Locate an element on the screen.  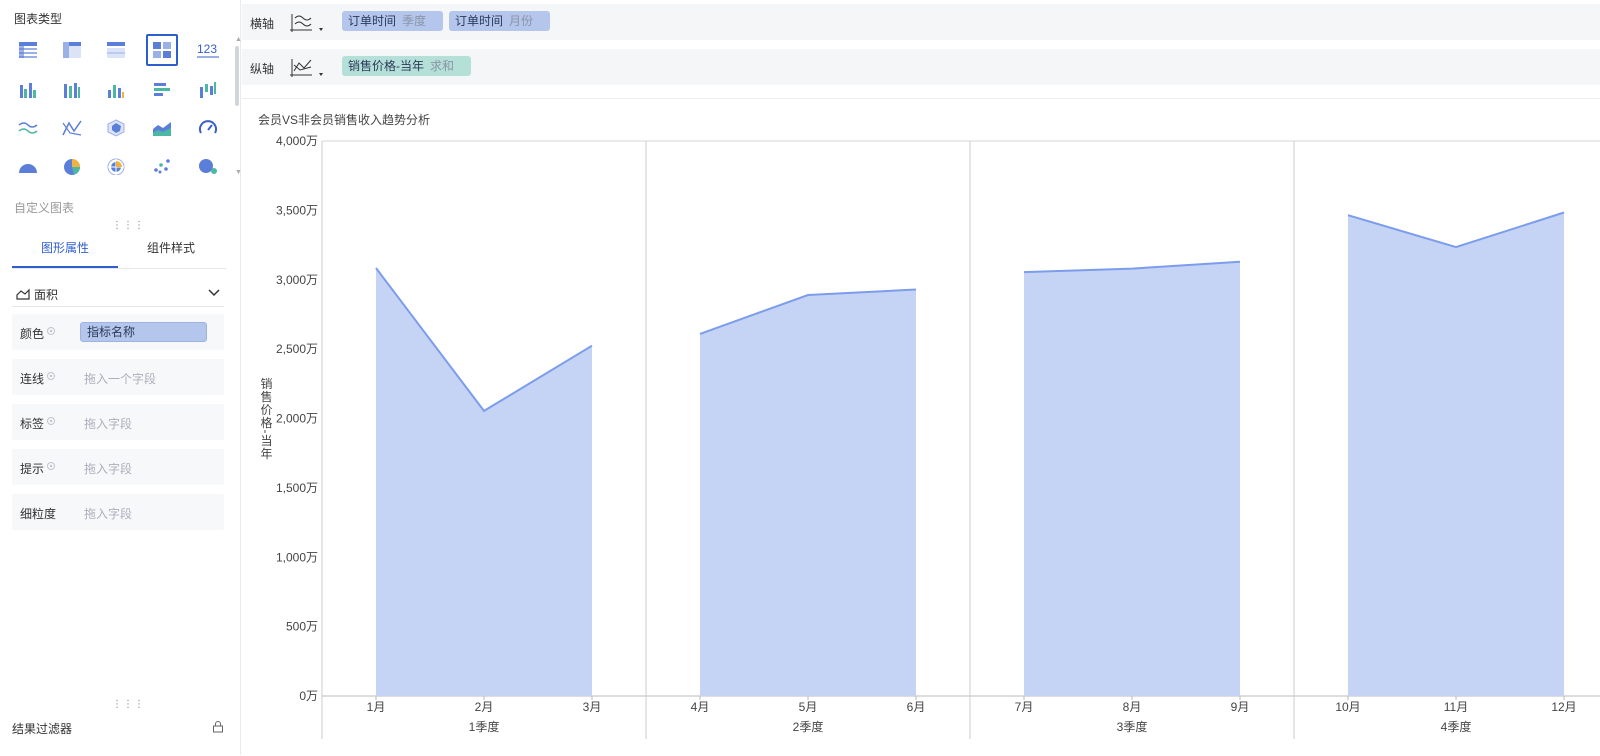
x-axis-label: 横轴 is located at coordinates (262, 24).